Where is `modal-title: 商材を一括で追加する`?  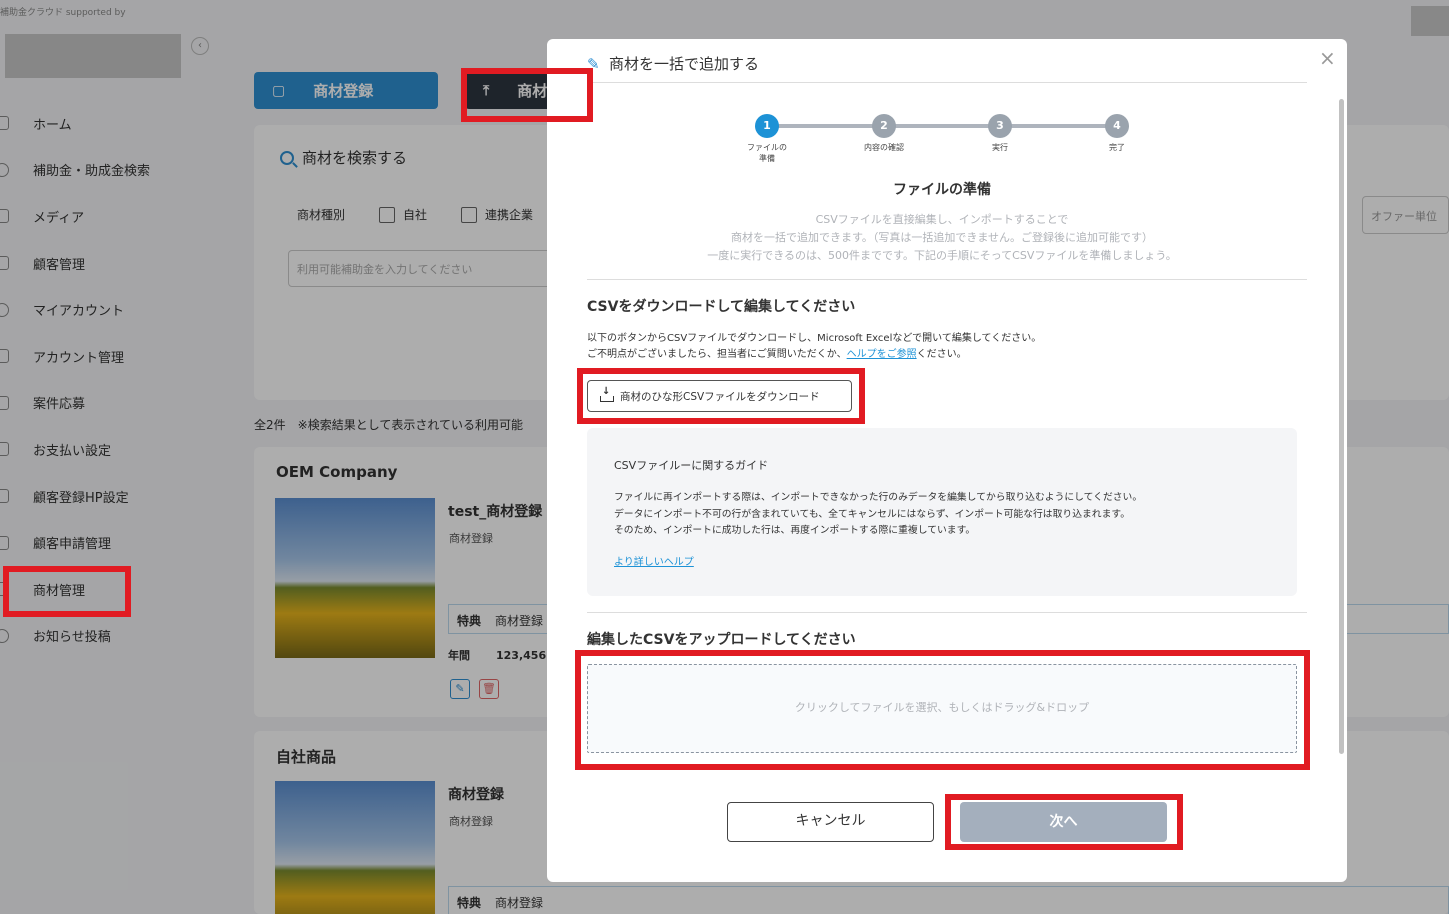 modal-title: 商材を一括で追加する is located at coordinates (684, 64).